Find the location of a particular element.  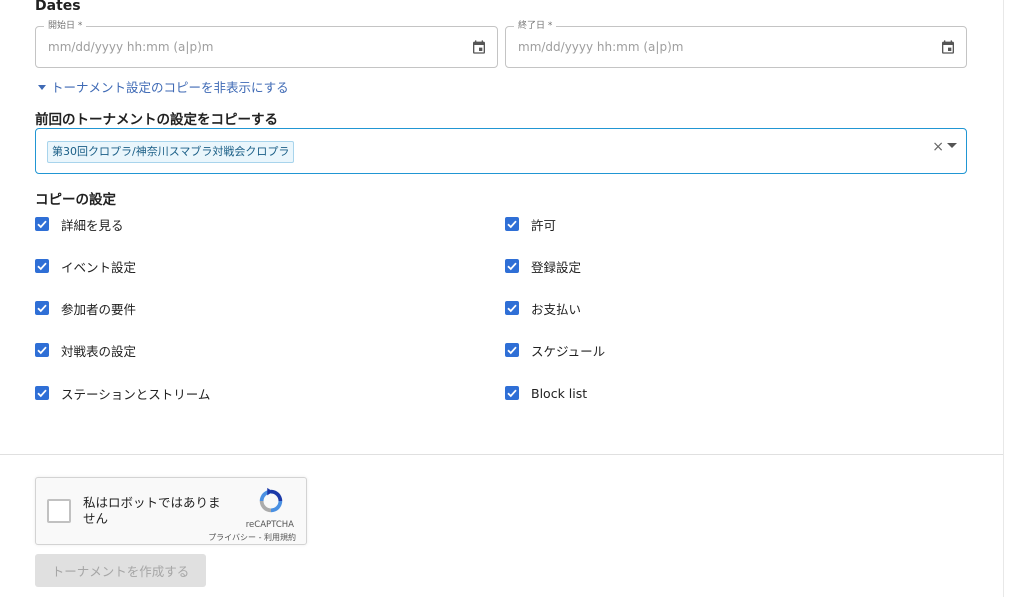

copy-option-payments: お支払い is located at coordinates (543, 308).